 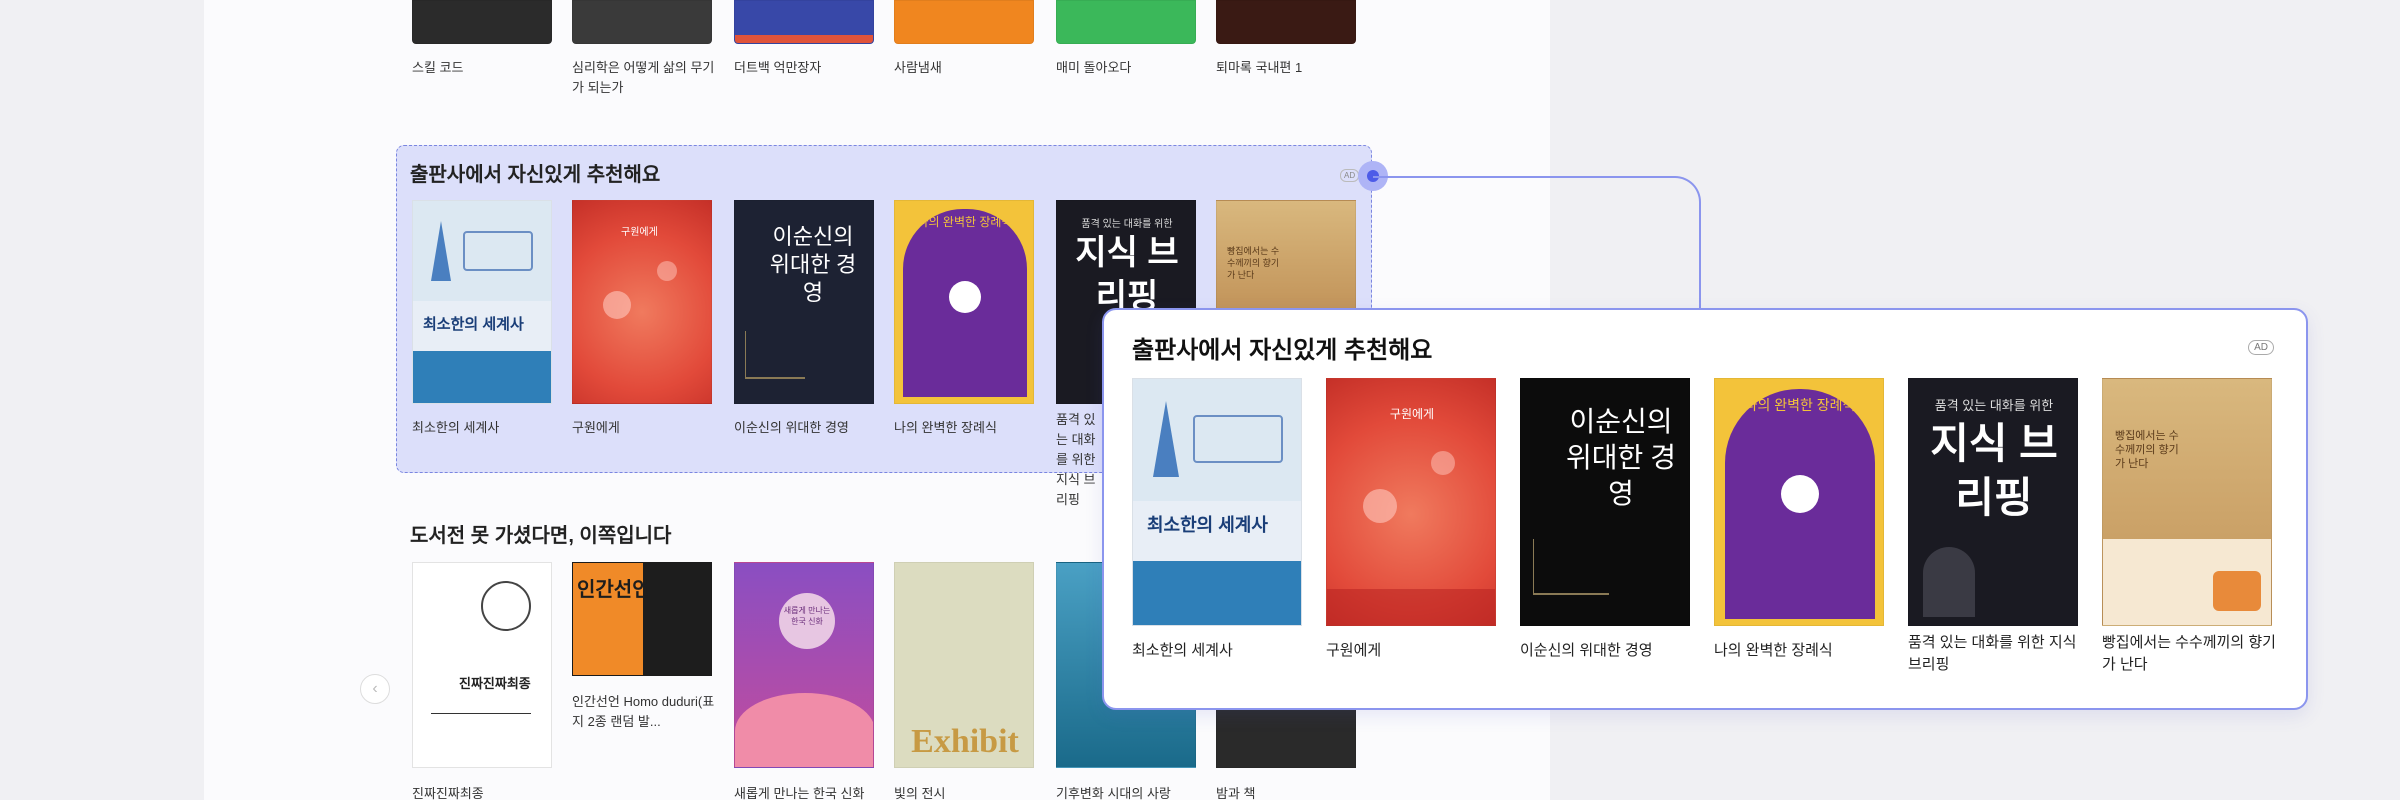 What do you see at coordinates (2191, 654) in the screenshot?
I see `book-title: 빵집에서는 수수께끼의 향기가 난다` at bounding box center [2191, 654].